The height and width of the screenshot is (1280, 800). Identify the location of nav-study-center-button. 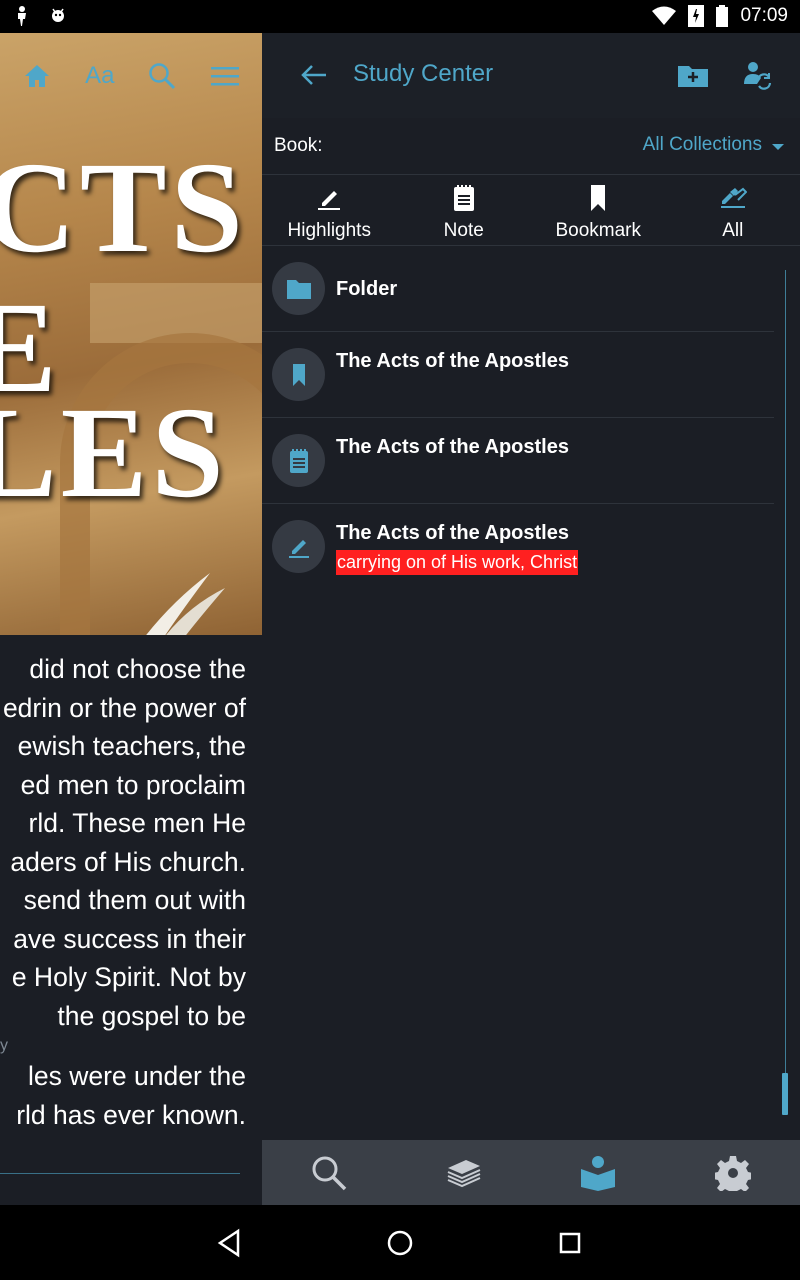
(598, 1172).